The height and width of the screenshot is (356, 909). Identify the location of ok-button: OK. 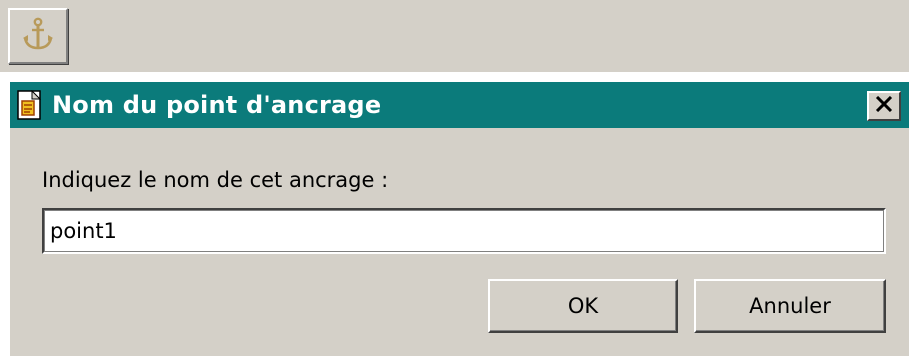
(583, 306).